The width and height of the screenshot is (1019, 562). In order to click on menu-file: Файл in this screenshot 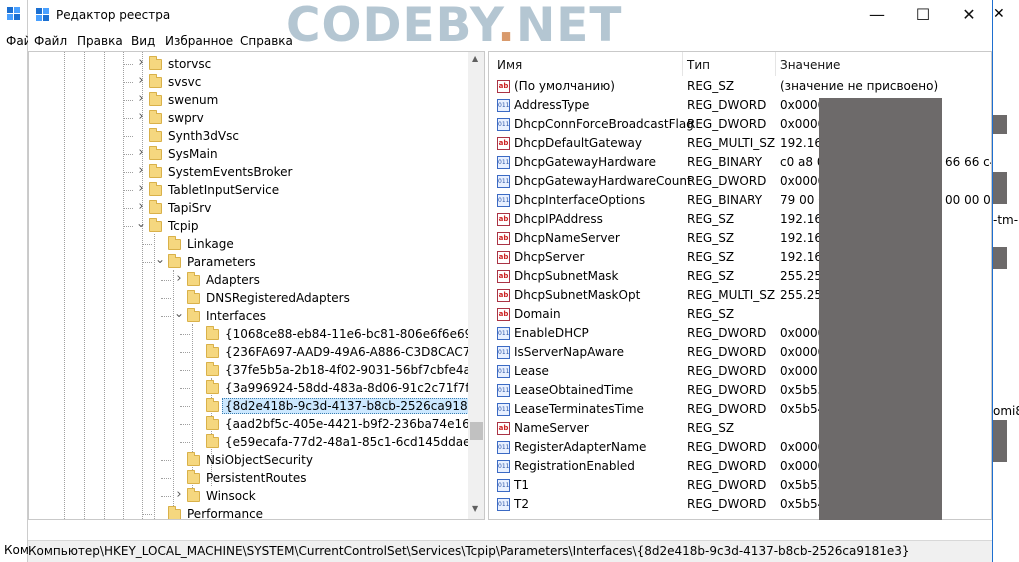, I will do `click(50, 41)`.